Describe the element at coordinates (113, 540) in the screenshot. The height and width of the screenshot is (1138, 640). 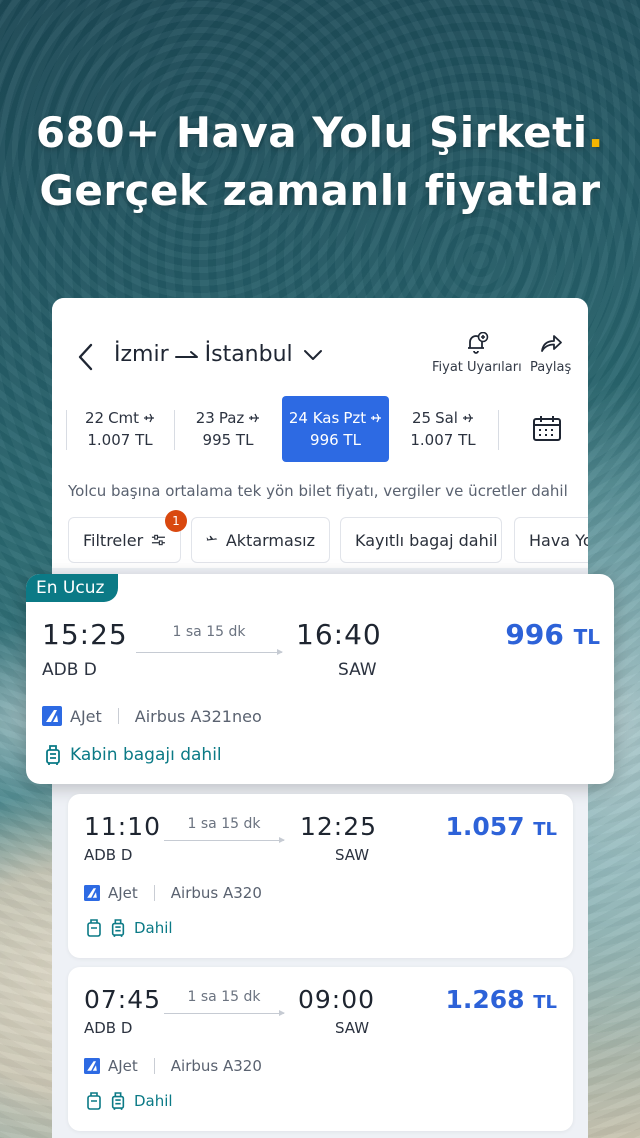
I see `filters-label: Filtreler` at that location.